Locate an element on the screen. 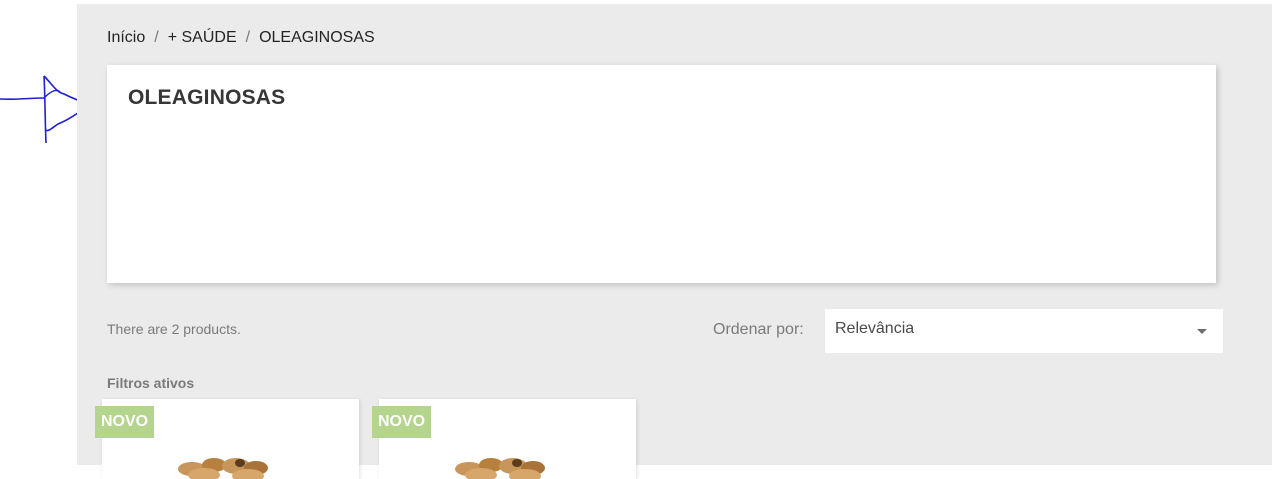 This screenshot has width=1272, height=479. breadcrumb-home-link: Início is located at coordinates (126, 38).